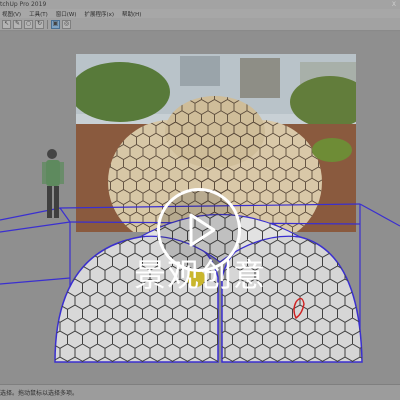 Image resolution: width=400 pixels, height=400 pixels. I want to click on arrow-icon: ↖, so click(6, 24).